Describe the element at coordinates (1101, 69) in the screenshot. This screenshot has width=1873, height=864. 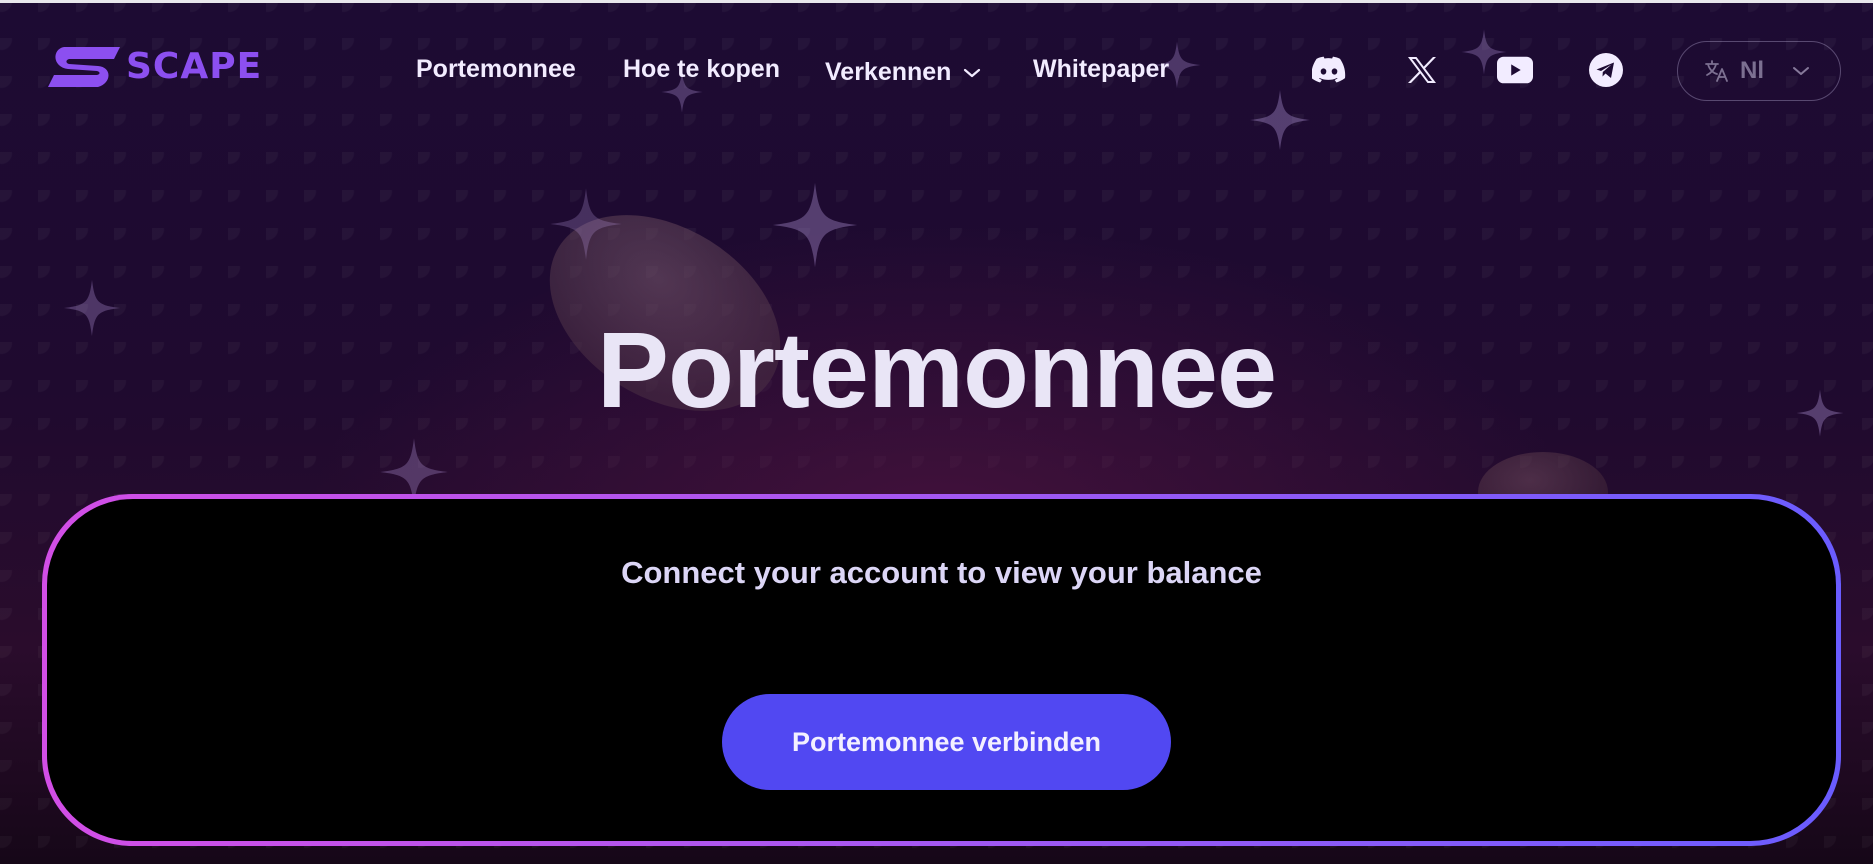
I see `nav-link-whitepaper: Whitepaper` at that location.